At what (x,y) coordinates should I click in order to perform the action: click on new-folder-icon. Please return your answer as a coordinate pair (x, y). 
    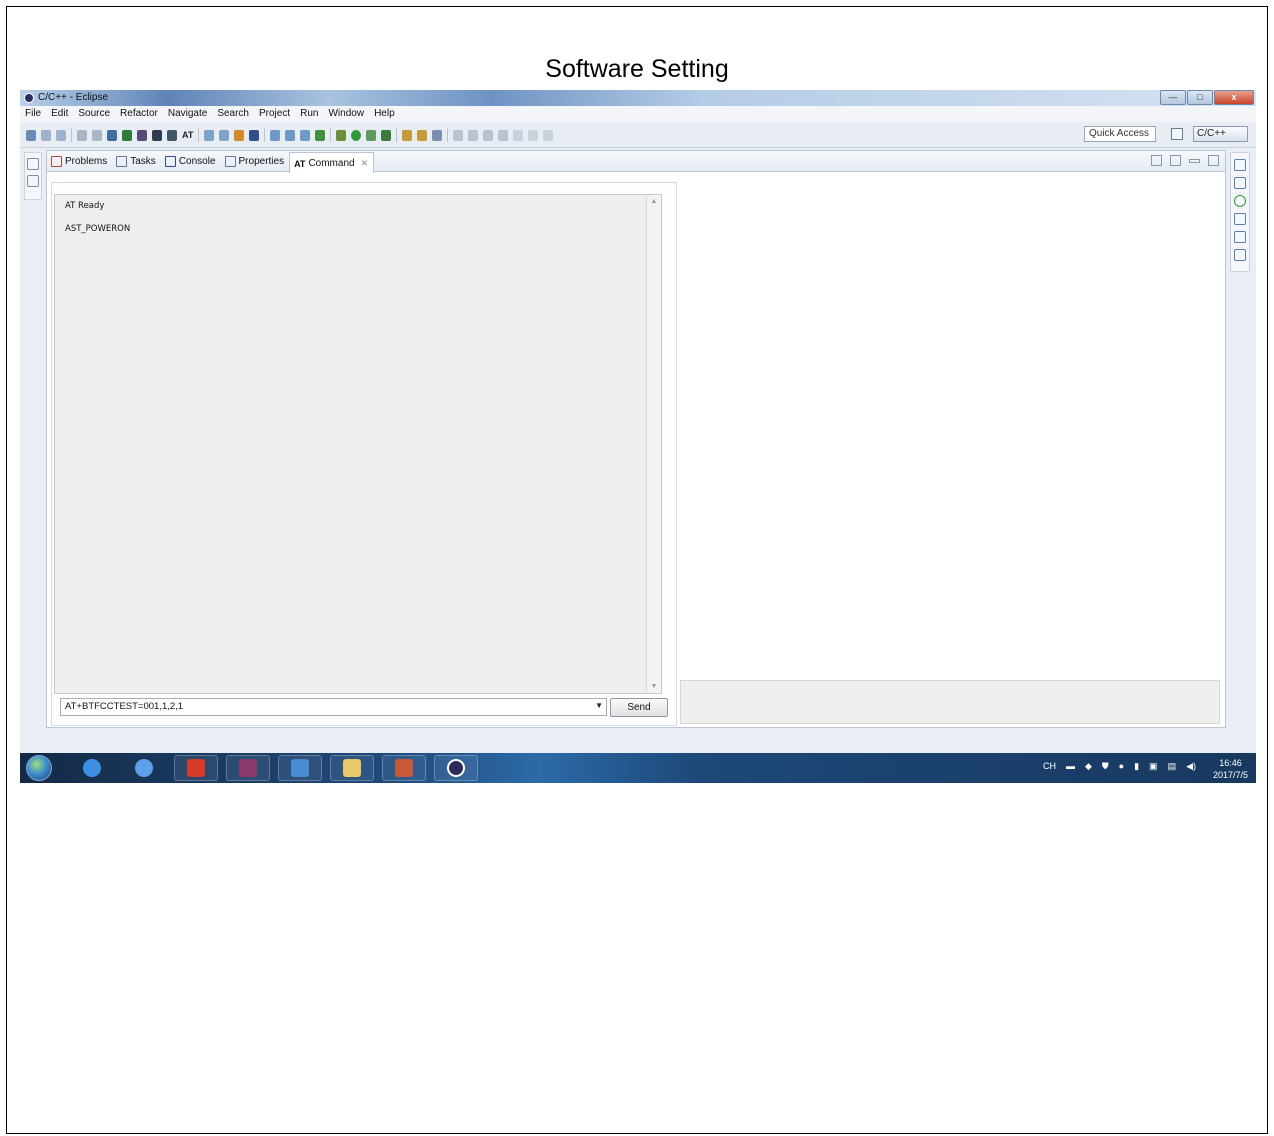
    Looking at the image, I should click on (290, 135).